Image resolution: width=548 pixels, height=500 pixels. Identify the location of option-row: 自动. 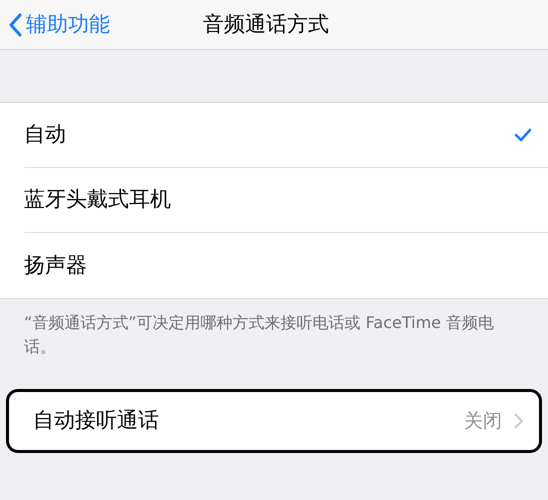
(286, 135).